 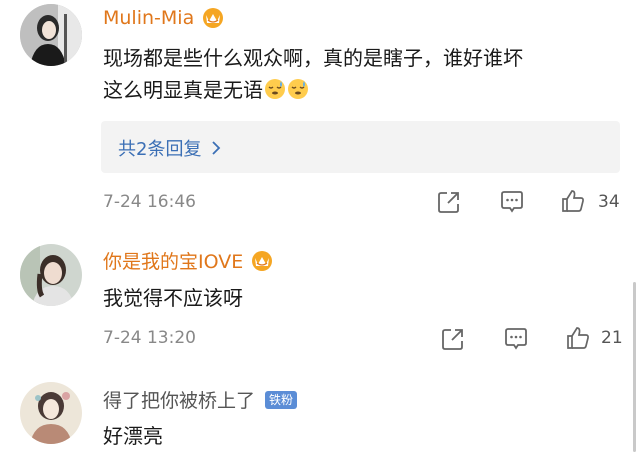 I want to click on username: Mulin-Mia, so click(x=164, y=18).